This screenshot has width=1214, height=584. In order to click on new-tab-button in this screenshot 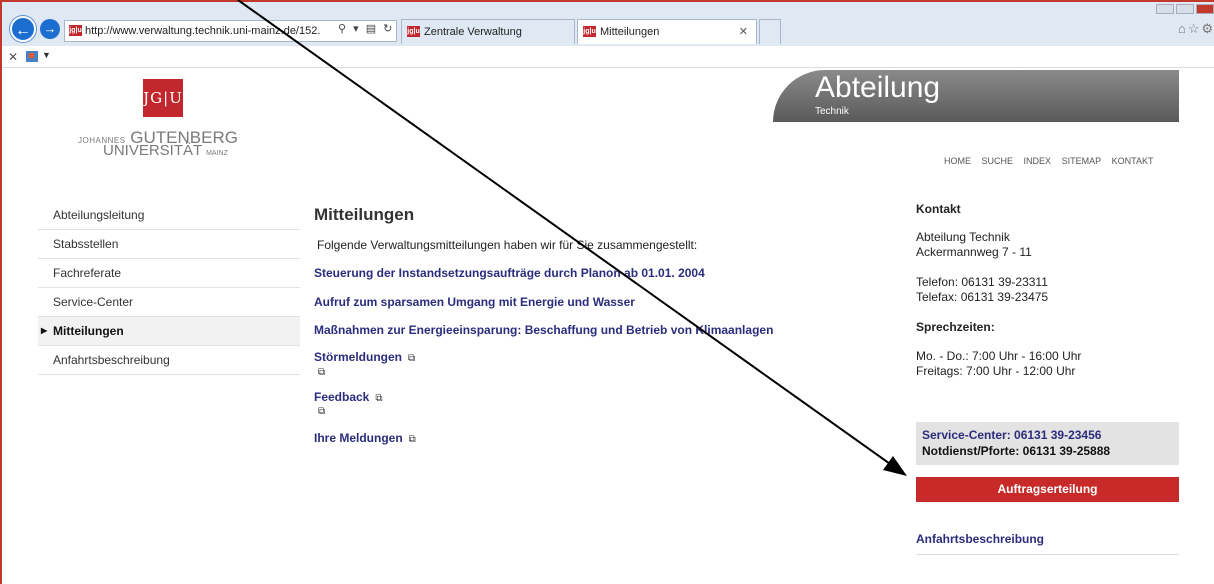, I will do `click(770, 31)`.